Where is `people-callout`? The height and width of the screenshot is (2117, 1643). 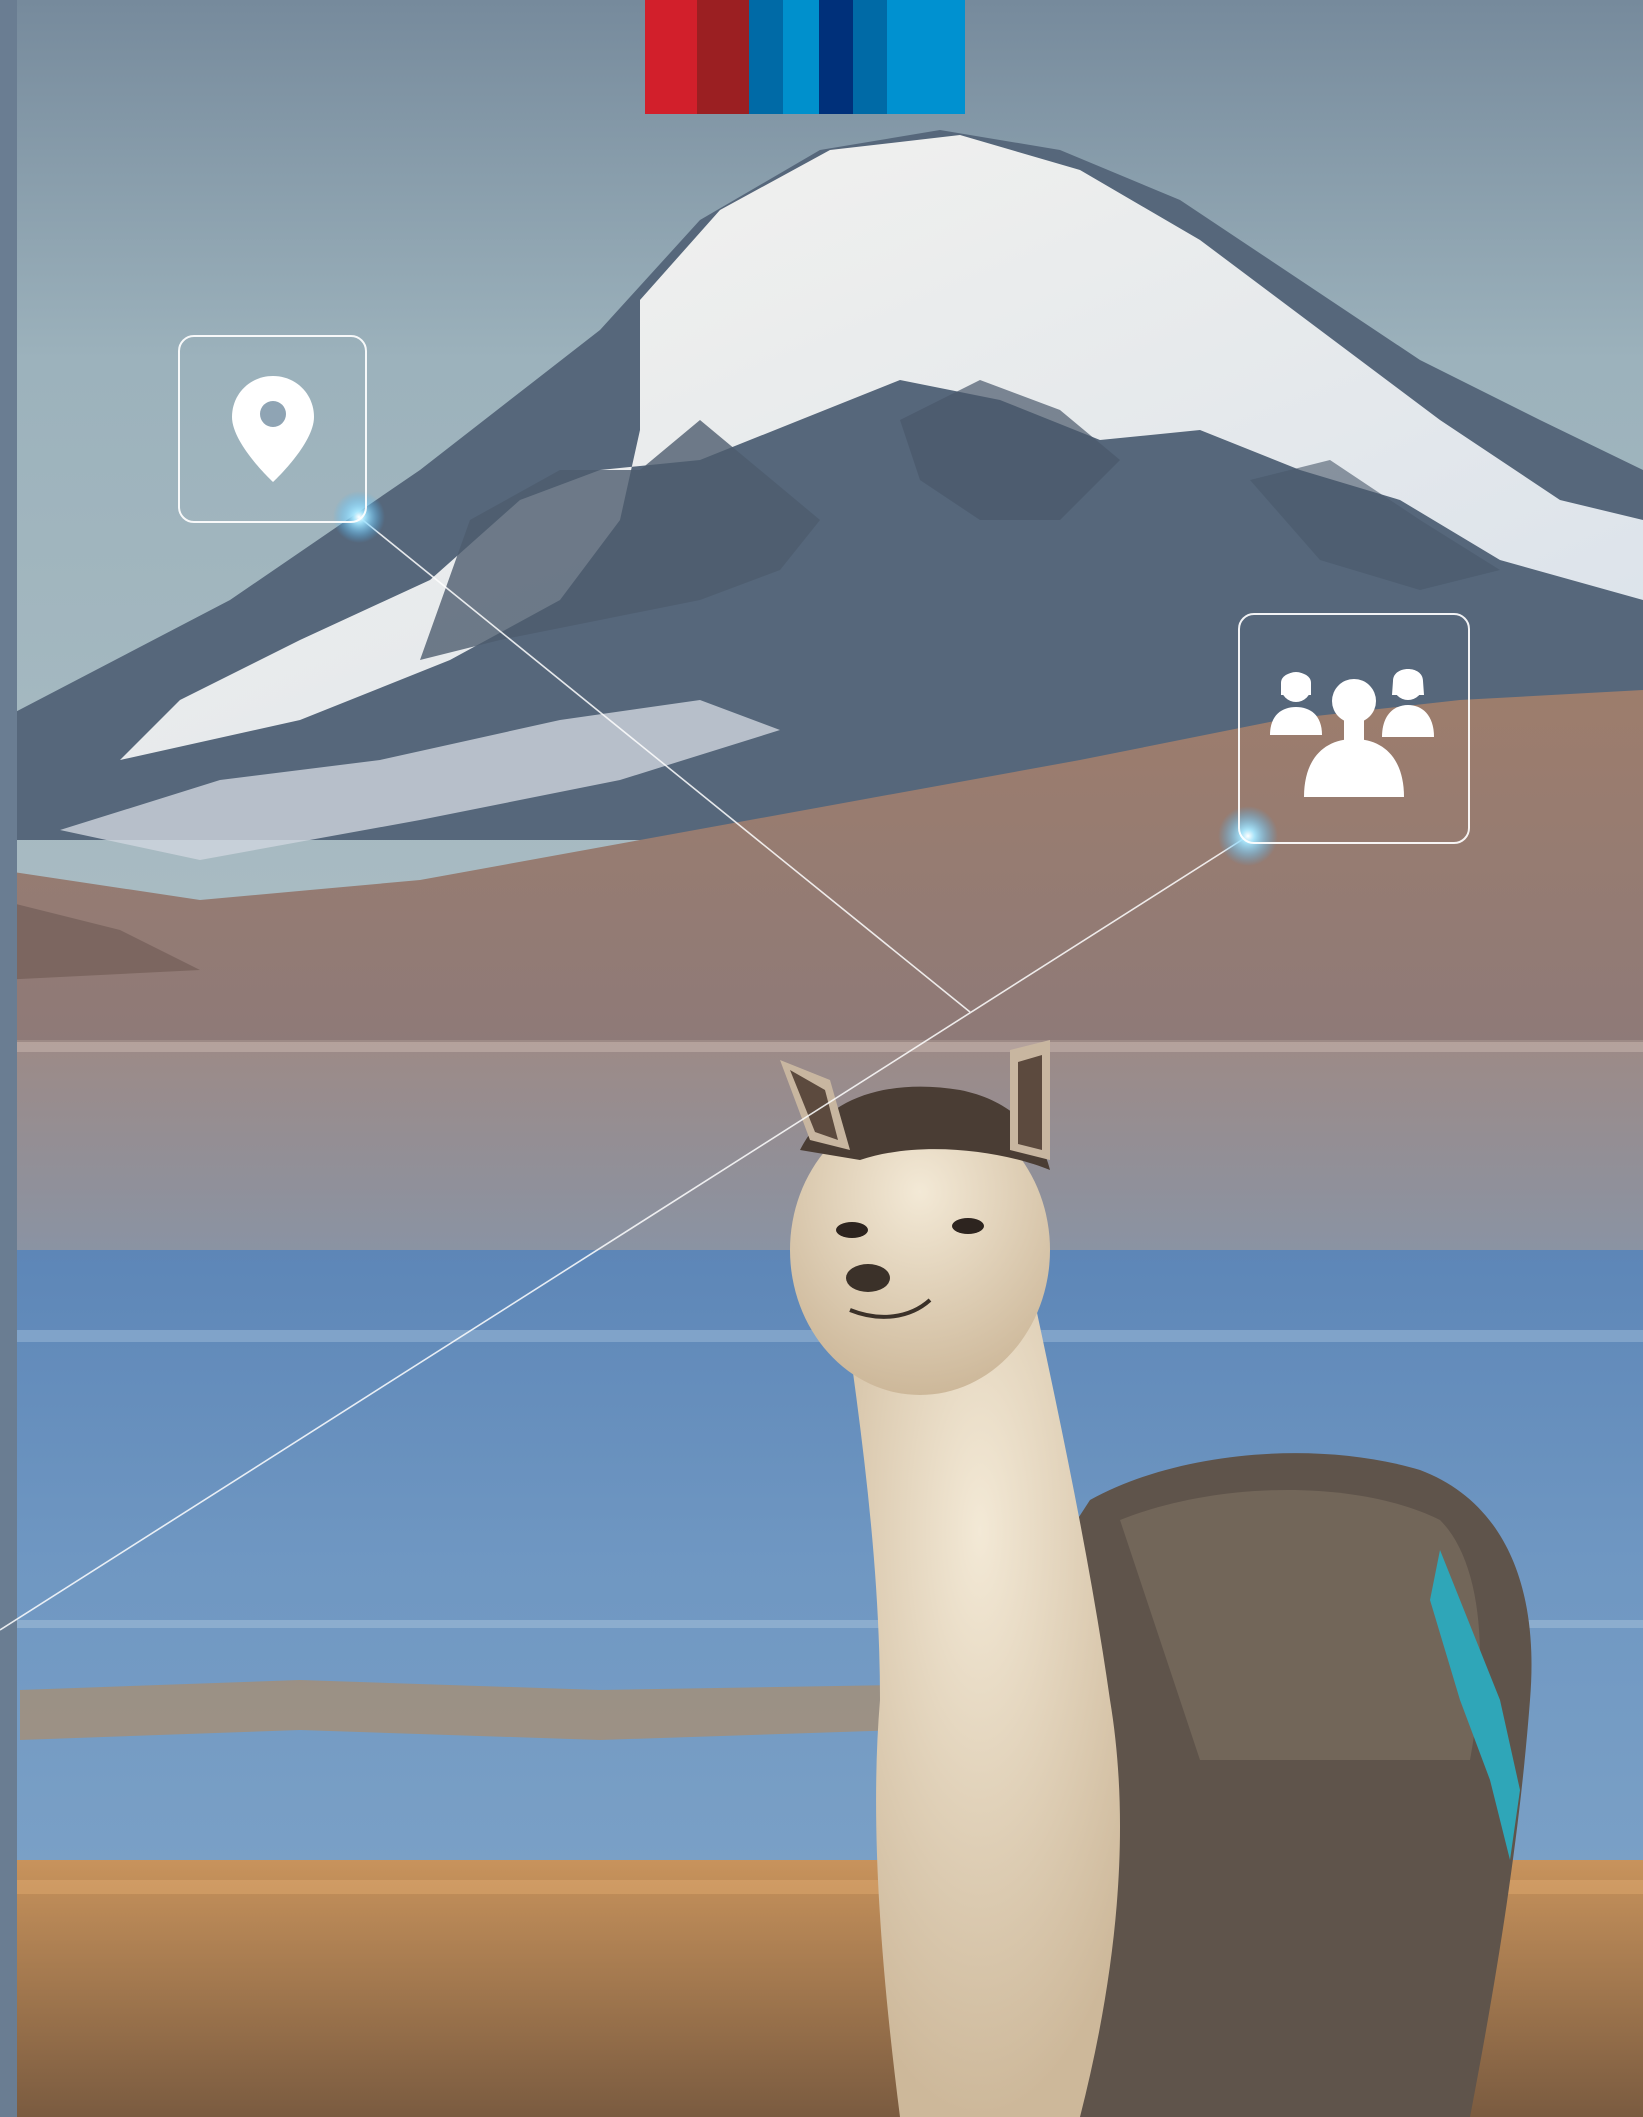
people-callout is located at coordinates (1354, 728).